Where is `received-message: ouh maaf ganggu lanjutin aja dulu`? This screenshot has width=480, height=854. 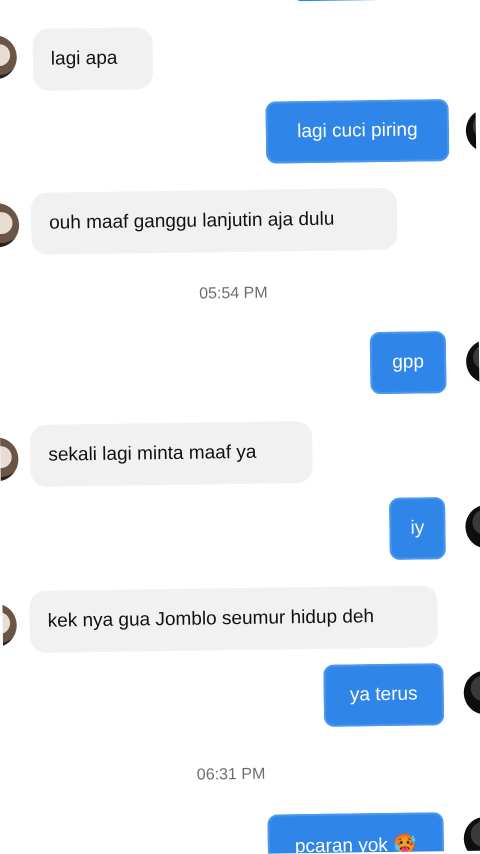
received-message: ouh maaf ganggu lanjutin aja dulu is located at coordinates (214, 221).